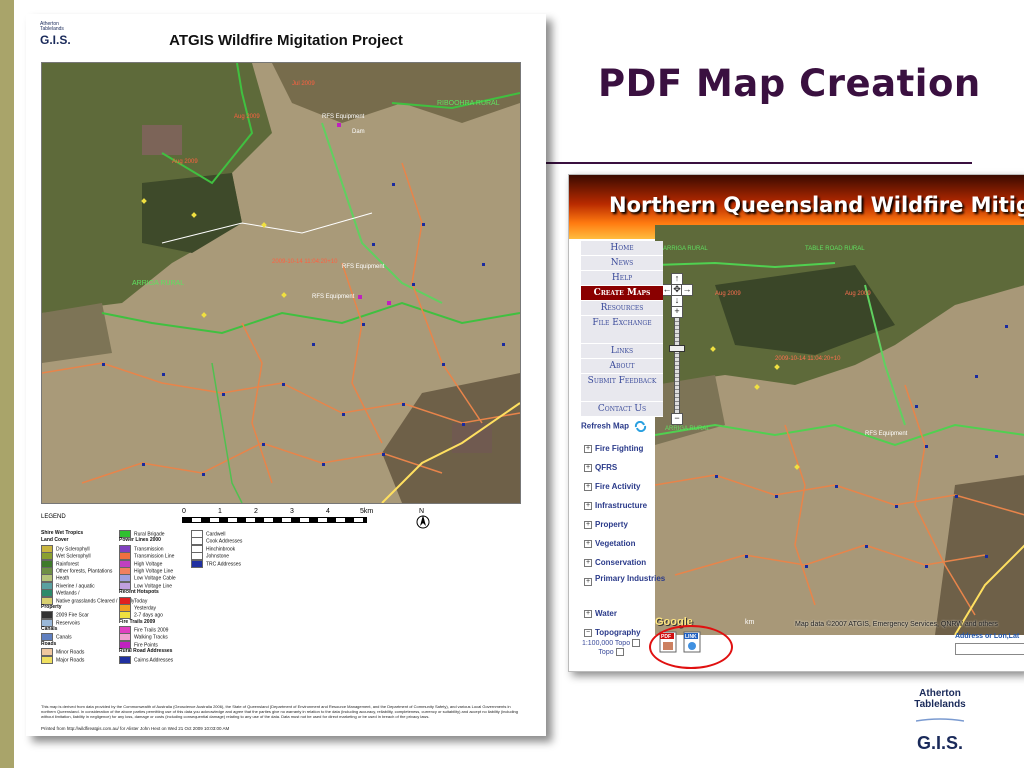  I want to click on layer-label: Property, so click(611, 524).